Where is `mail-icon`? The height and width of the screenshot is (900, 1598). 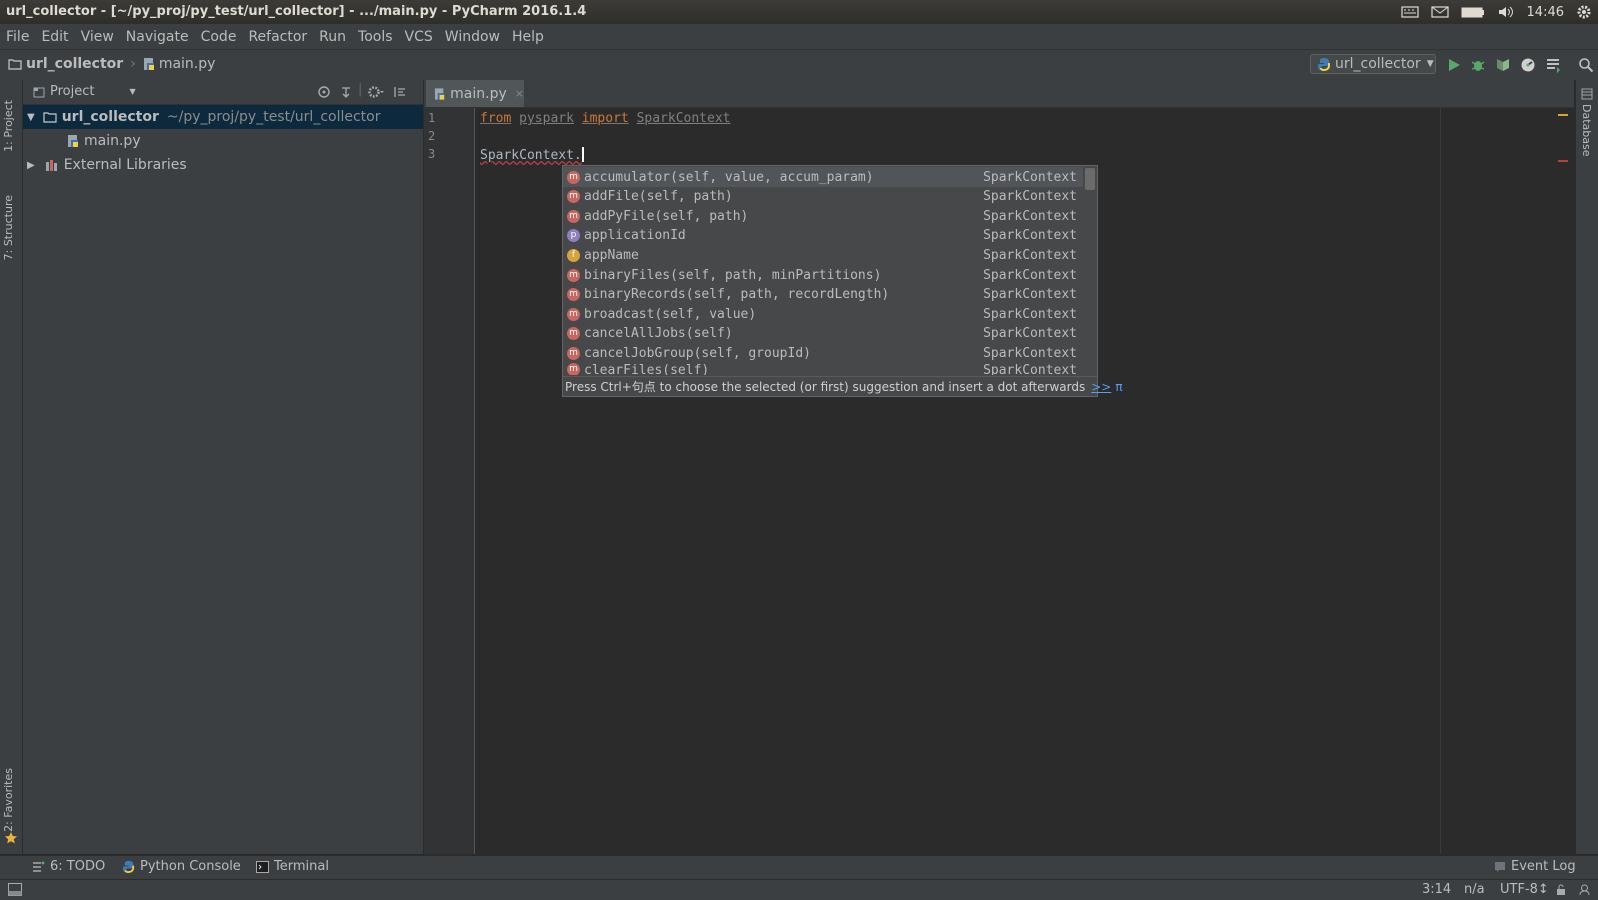
mail-icon is located at coordinates (1439, 12).